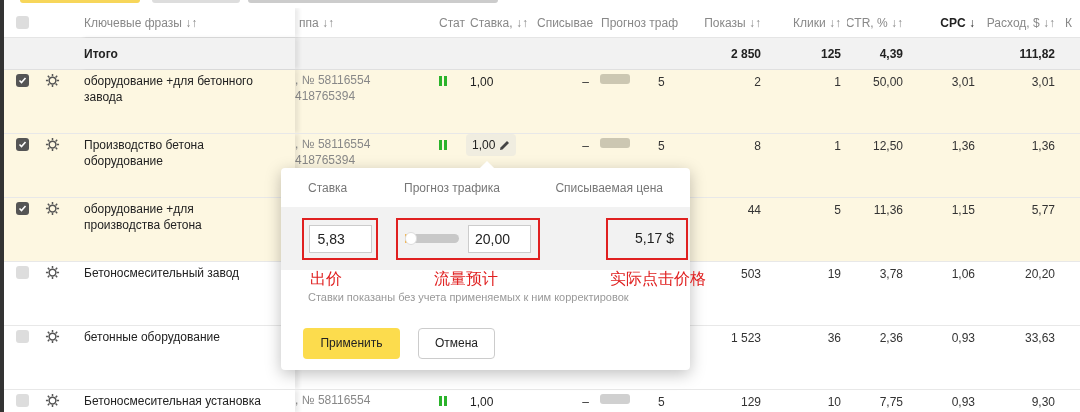 The image size is (1080, 412). I want to click on table-cell-text: 20,20, so click(1039, 274).